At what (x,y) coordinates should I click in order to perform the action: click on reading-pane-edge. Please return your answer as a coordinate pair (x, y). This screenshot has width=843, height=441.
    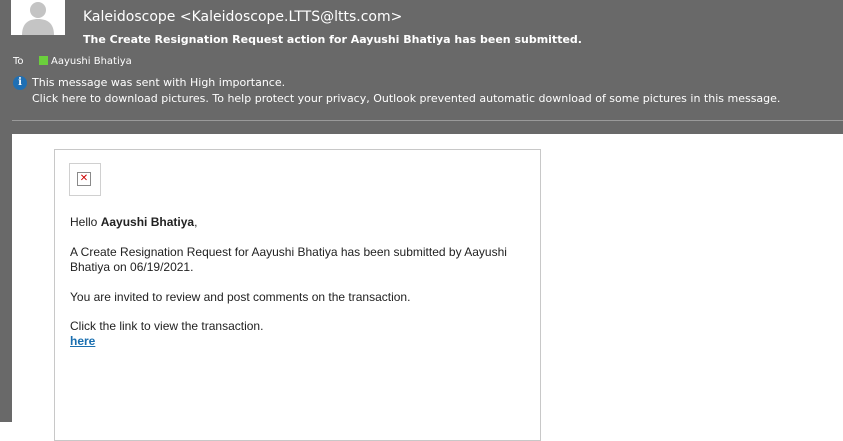
    Looking at the image, I should click on (6, 278).